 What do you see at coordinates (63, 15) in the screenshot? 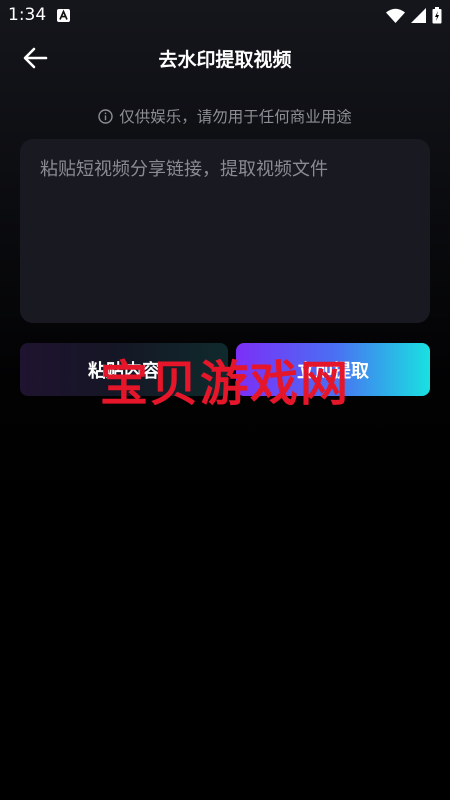
I see `a-notification-icon` at bounding box center [63, 15].